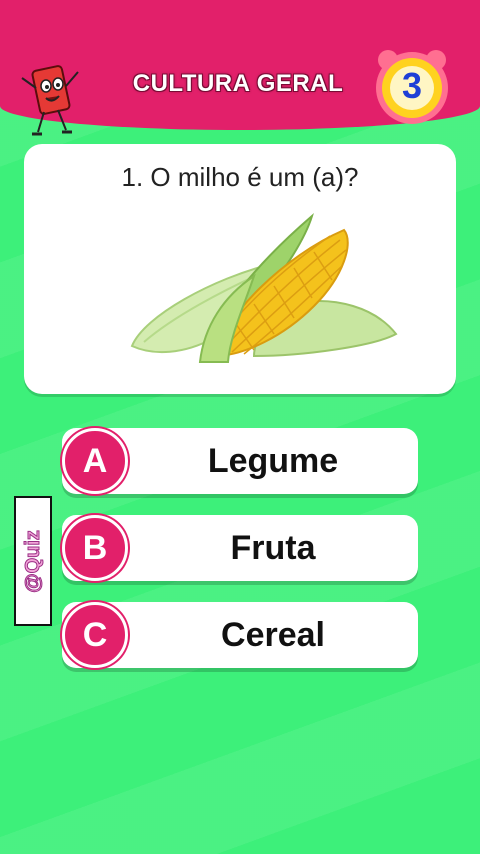 The image size is (480, 854). I want to click on option-label: Cereal, so click(273, 634).